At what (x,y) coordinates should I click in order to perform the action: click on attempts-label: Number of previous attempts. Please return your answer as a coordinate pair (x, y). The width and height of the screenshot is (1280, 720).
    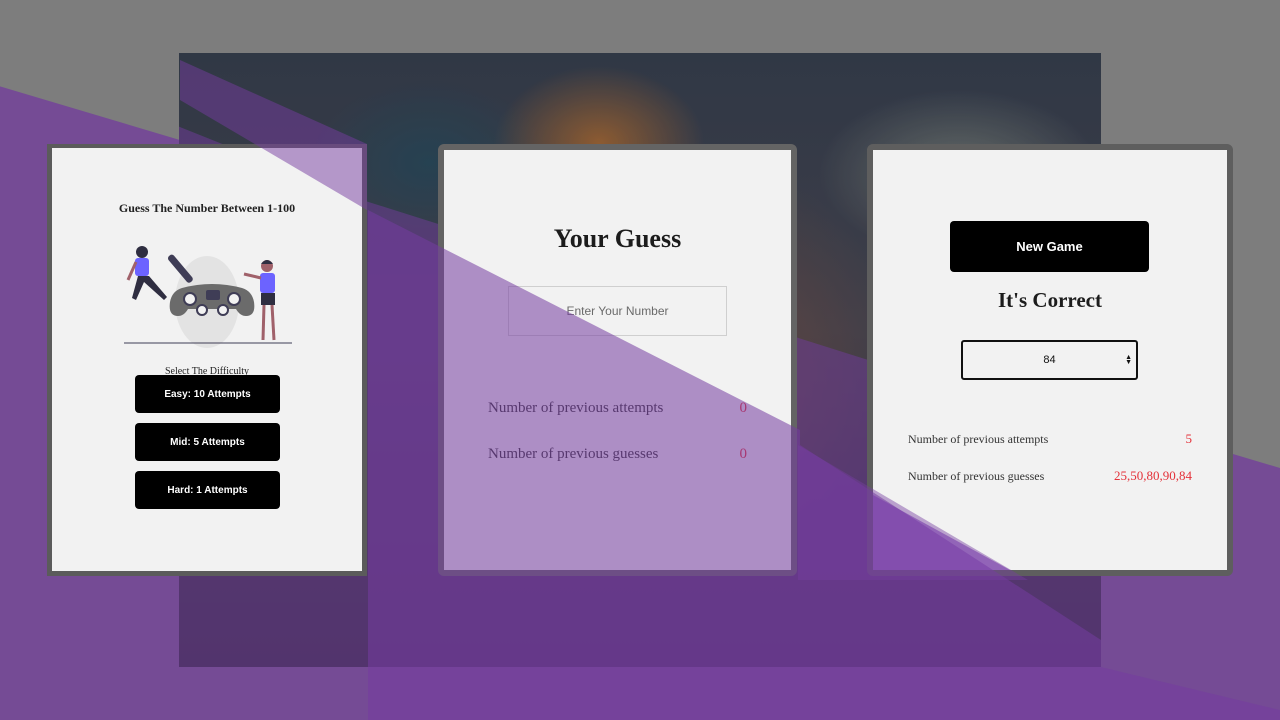
    Looking at the image, I should click on (576, 408).